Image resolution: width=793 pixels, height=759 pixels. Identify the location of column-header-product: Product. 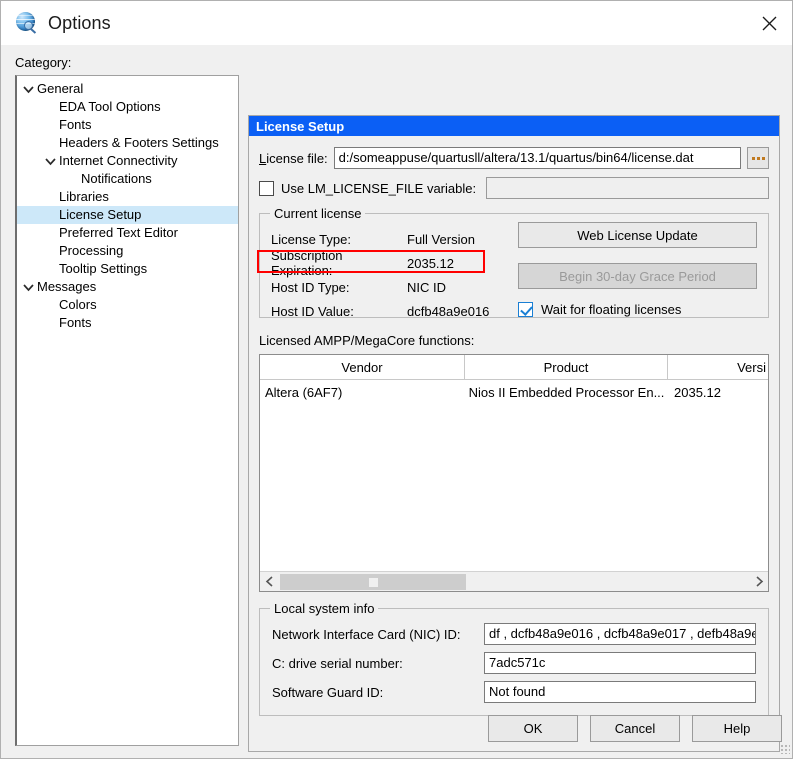
(566, 367).